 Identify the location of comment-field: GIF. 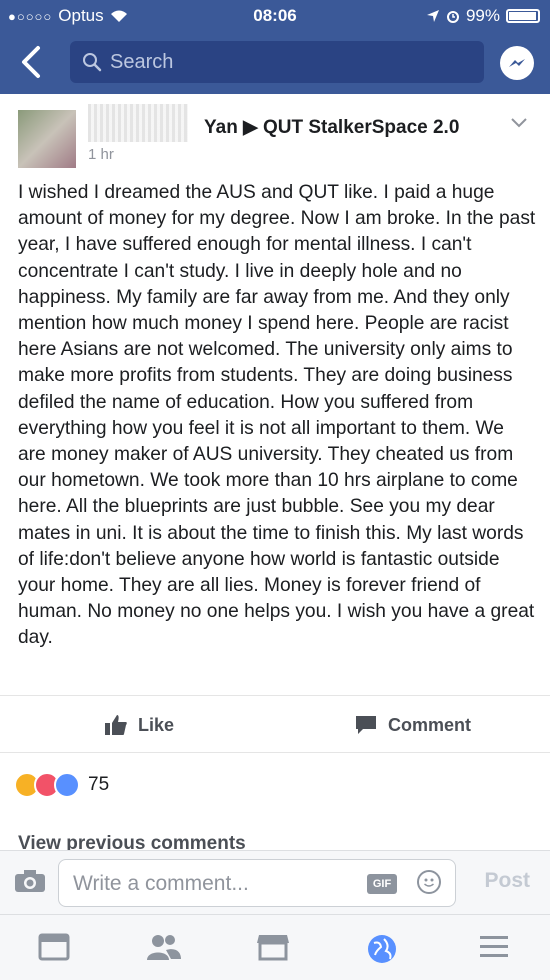
(257, 883).